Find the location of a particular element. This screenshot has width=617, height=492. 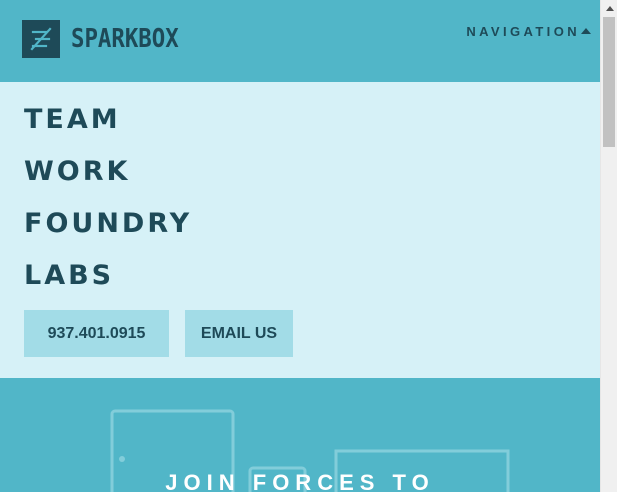

sparkbox-logo: SPARKBOX is located at coordinates (109, 39).